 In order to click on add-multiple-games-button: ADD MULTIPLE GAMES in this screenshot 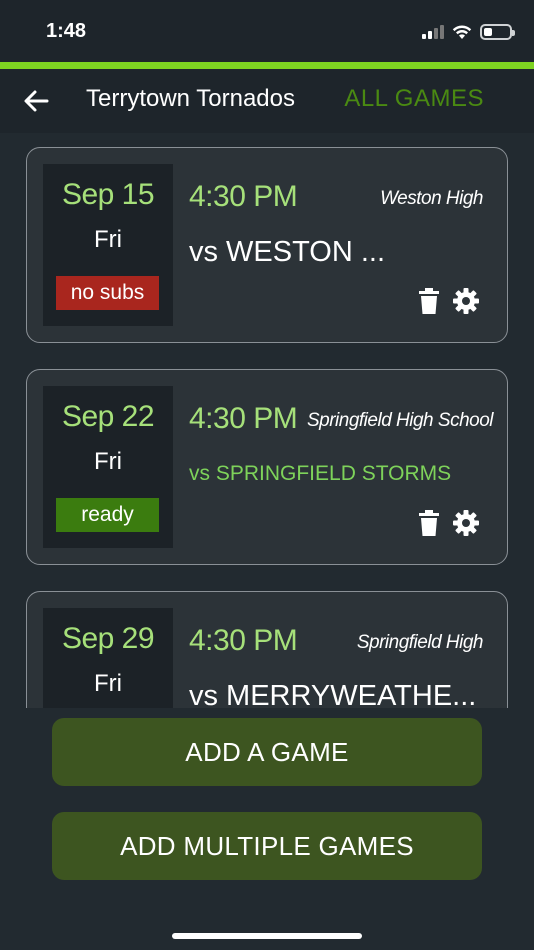, I will do `click(267, 846)`.